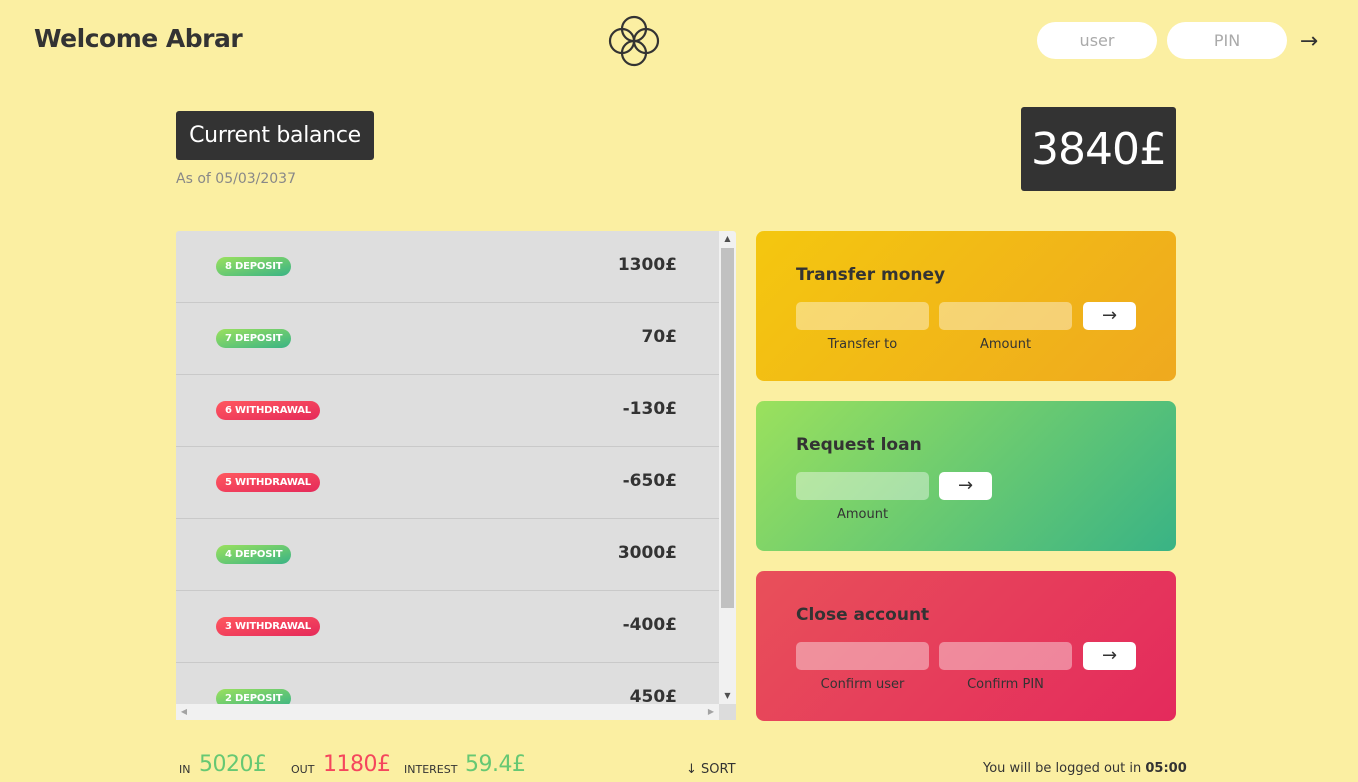 The width and height of the screenshot is (1358, 782). I want to click on movement-row: 8 DEPOSIT 1300£, so click(447, 267).